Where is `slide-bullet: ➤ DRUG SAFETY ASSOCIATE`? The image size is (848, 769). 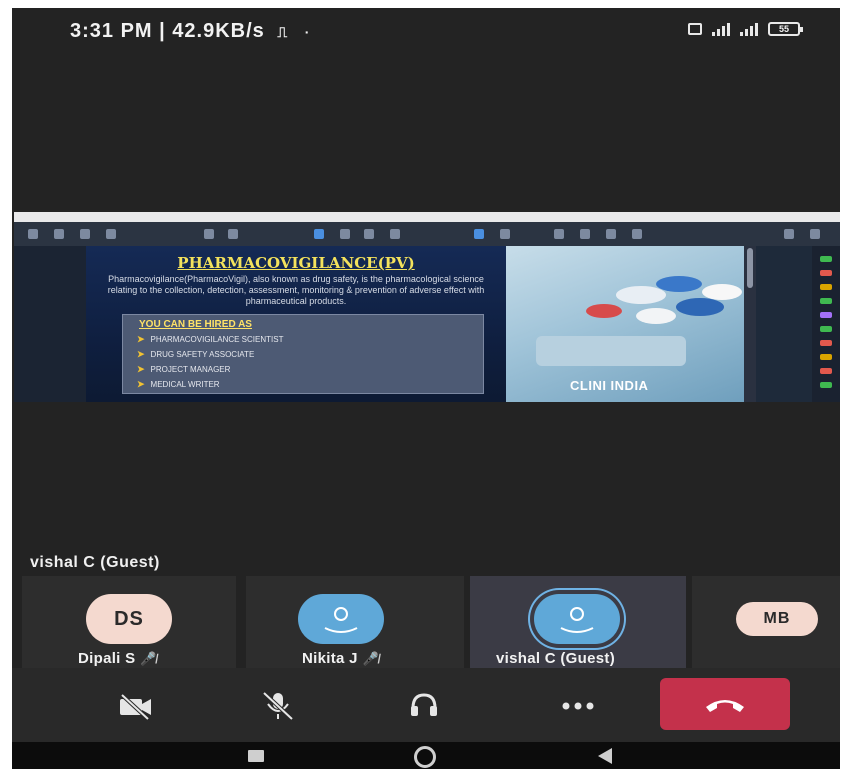
slide-bullet: ➤ DRUG SAFETY ASSOCIATE is located at coordinates (196, 354).